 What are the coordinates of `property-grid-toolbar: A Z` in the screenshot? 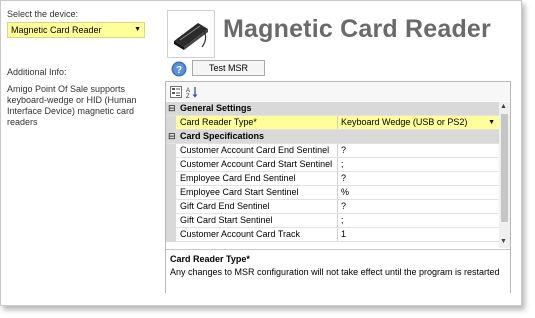 It's located at (338, 91).